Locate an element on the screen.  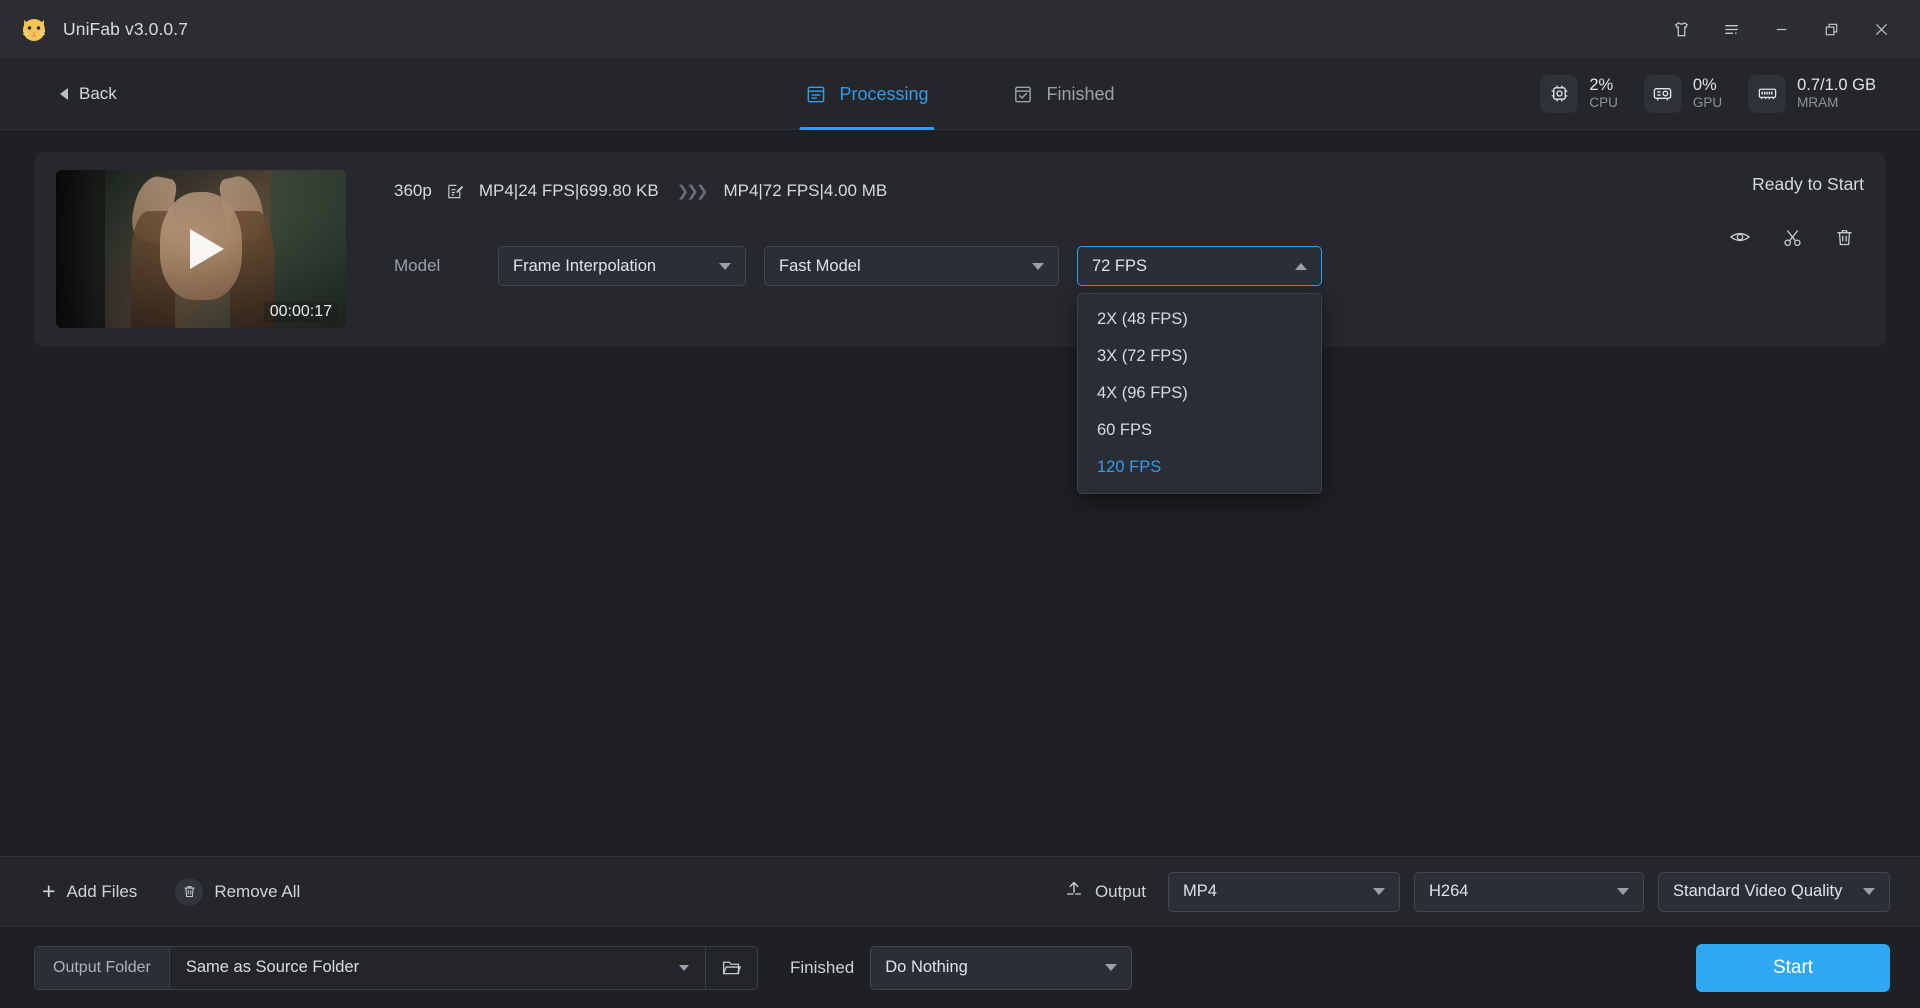
speed-model-select-value: Fast Model is located at coordinates (820, 265).